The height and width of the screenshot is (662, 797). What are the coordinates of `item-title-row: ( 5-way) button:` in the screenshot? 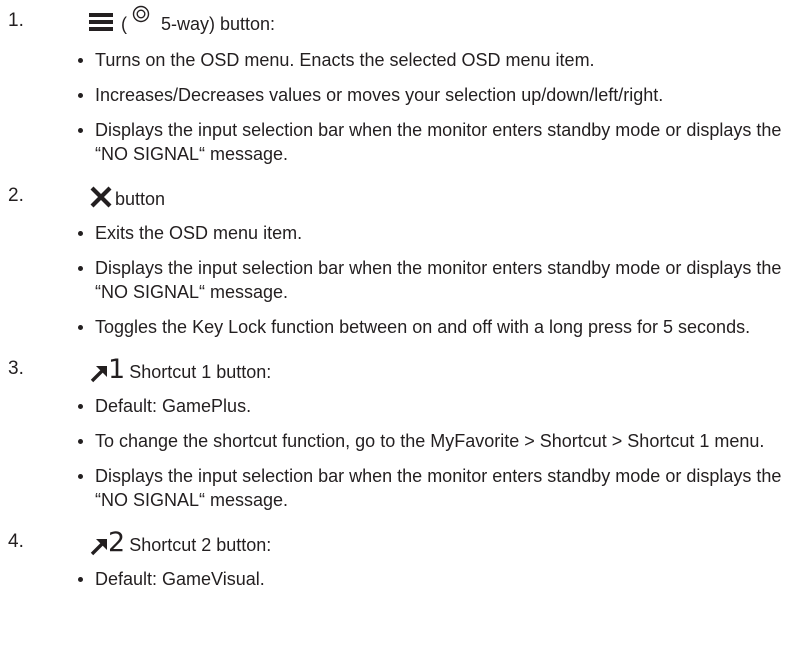 It's located at (182, 19).